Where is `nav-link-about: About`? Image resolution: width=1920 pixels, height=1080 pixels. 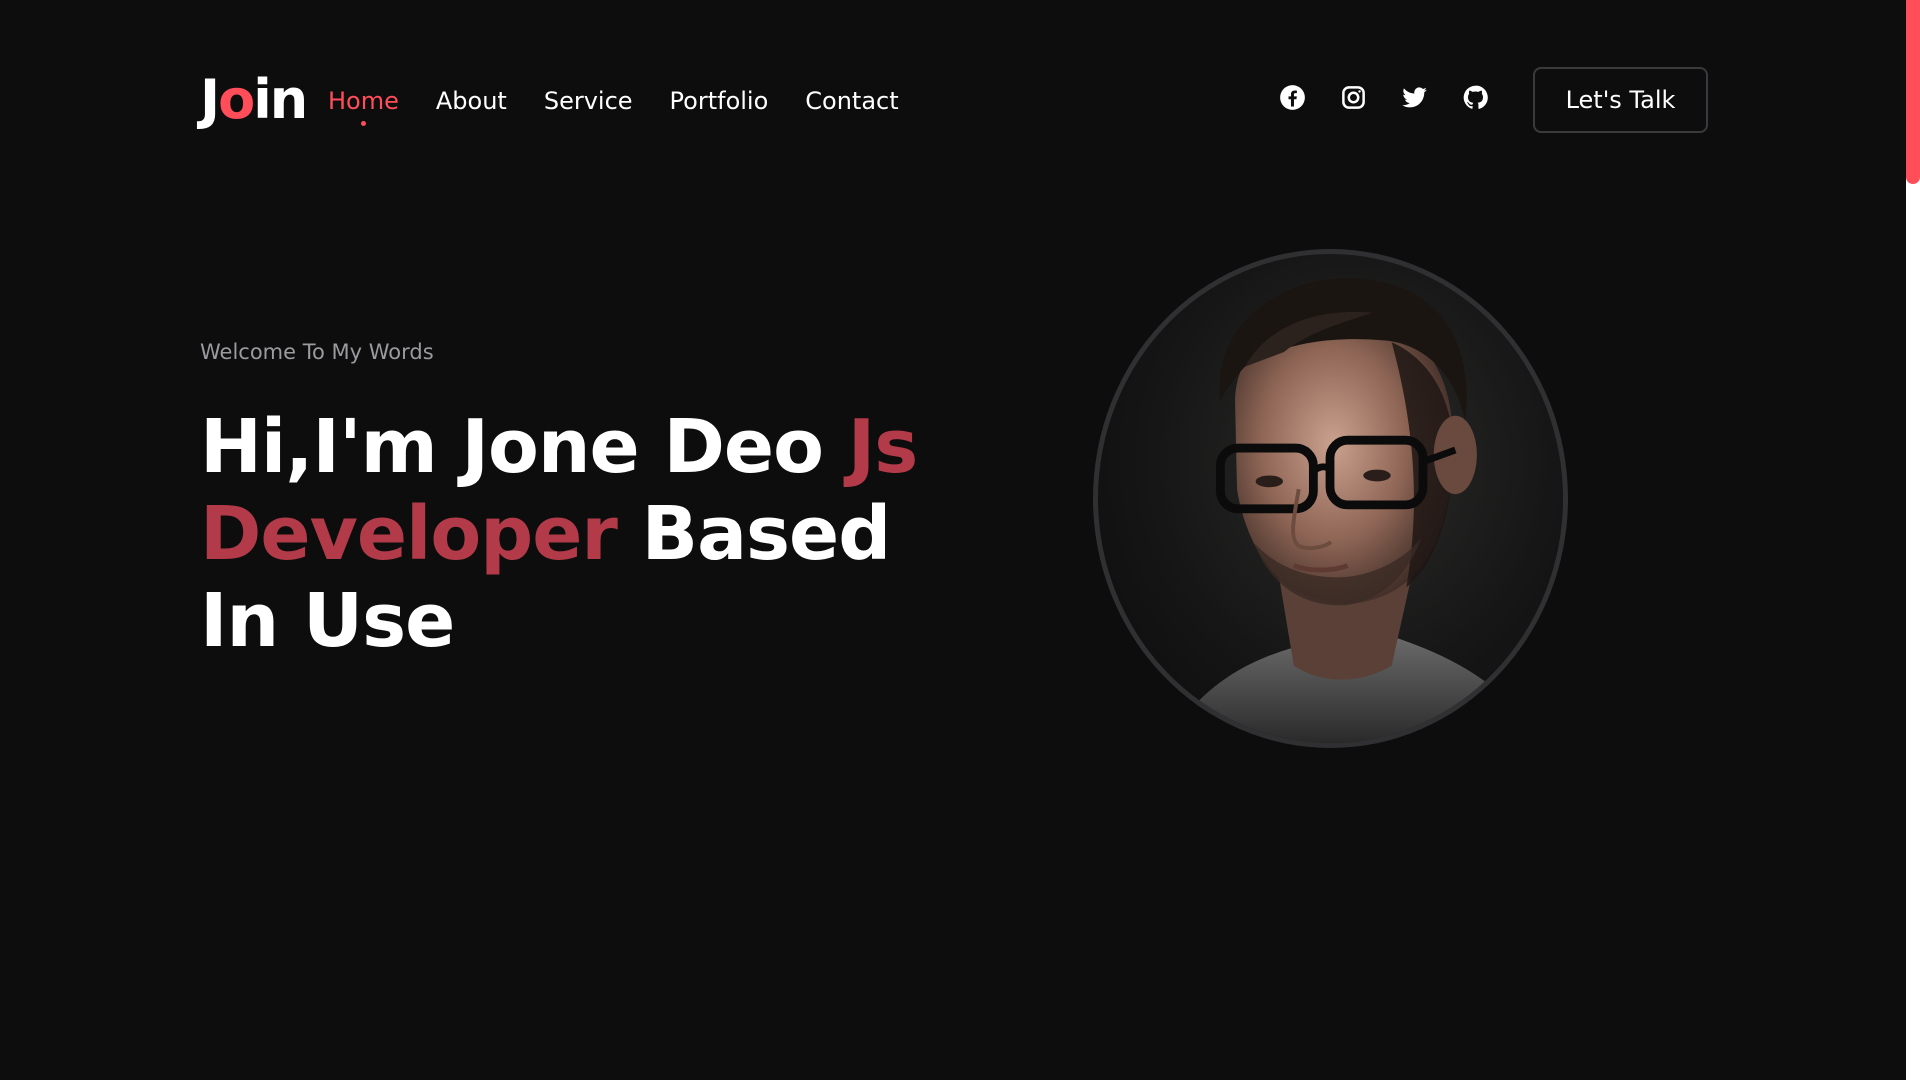 nav-link-about: About is located at coordinates (471, 101).